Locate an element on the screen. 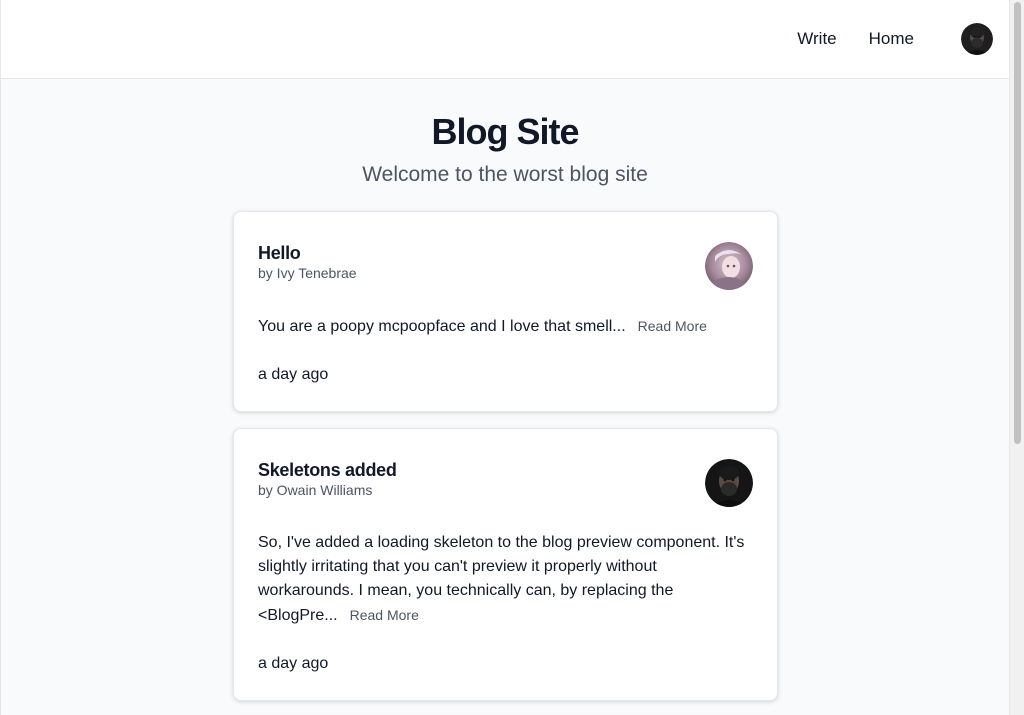 This screenshot has height=715, width=1024. nav-write-link: Write is located at coordinates (816, 39).